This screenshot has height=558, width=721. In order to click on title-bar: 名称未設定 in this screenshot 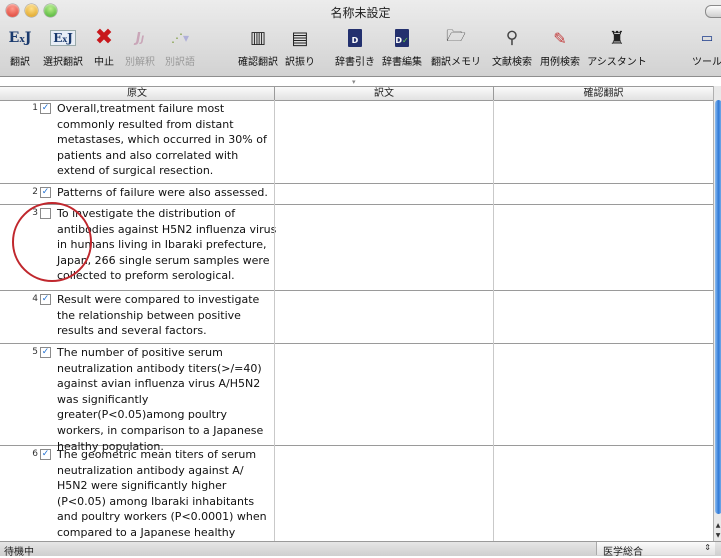, I will do `click(360, 11)`.